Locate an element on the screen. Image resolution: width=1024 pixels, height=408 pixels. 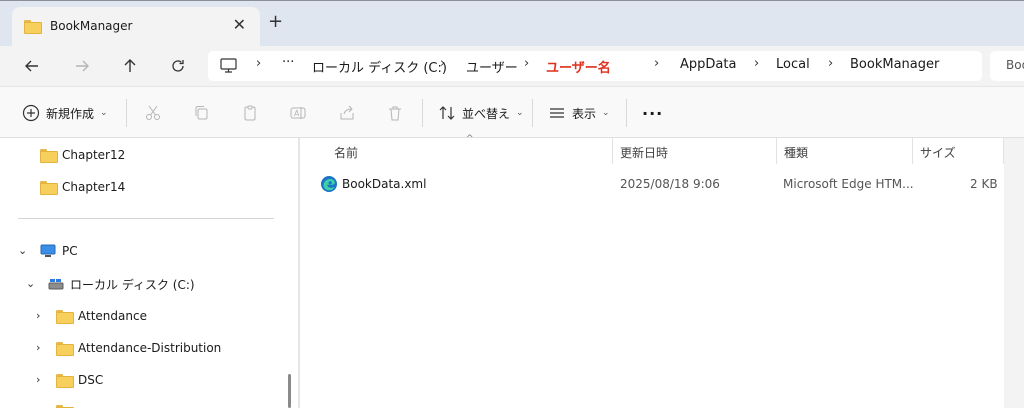
arrow-right-icon is located at coordinates (82, 66).